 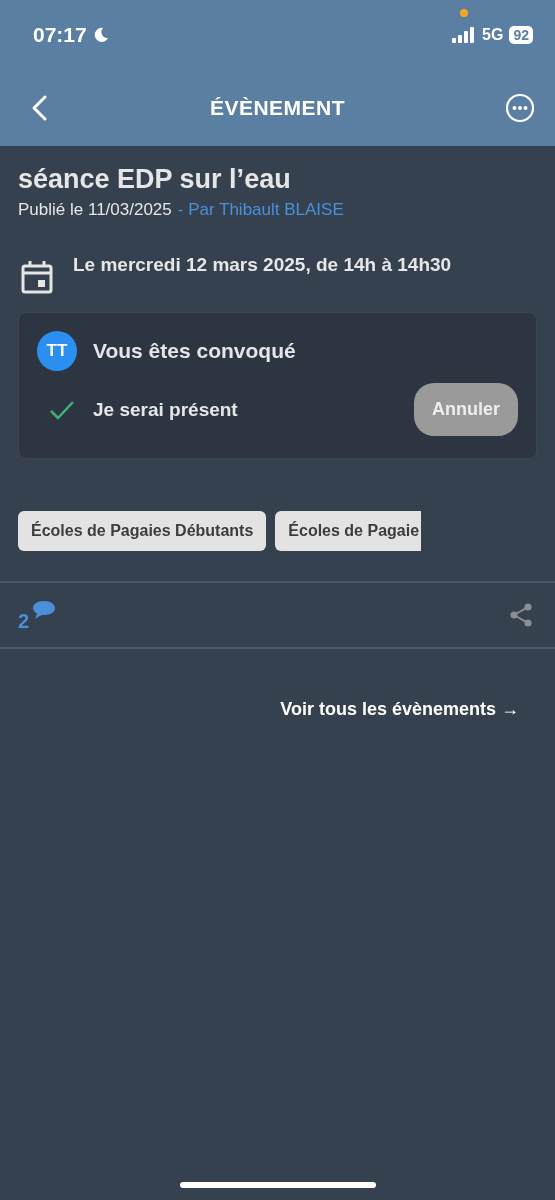 I want to click on share-icon, so click(x=521, y=615).